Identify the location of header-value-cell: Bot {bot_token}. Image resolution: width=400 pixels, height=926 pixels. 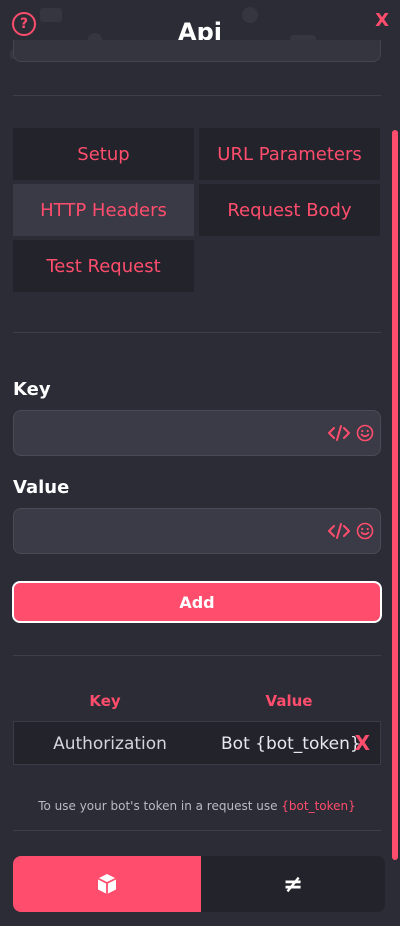
(291, 744).